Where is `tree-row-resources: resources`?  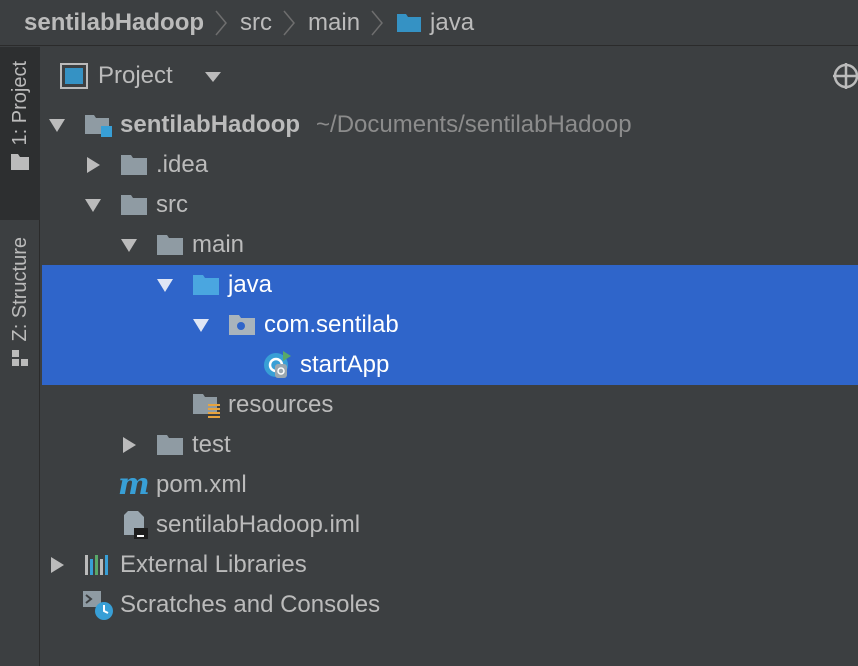 tree-row-resources: resources is located at coordinates (450, 405).